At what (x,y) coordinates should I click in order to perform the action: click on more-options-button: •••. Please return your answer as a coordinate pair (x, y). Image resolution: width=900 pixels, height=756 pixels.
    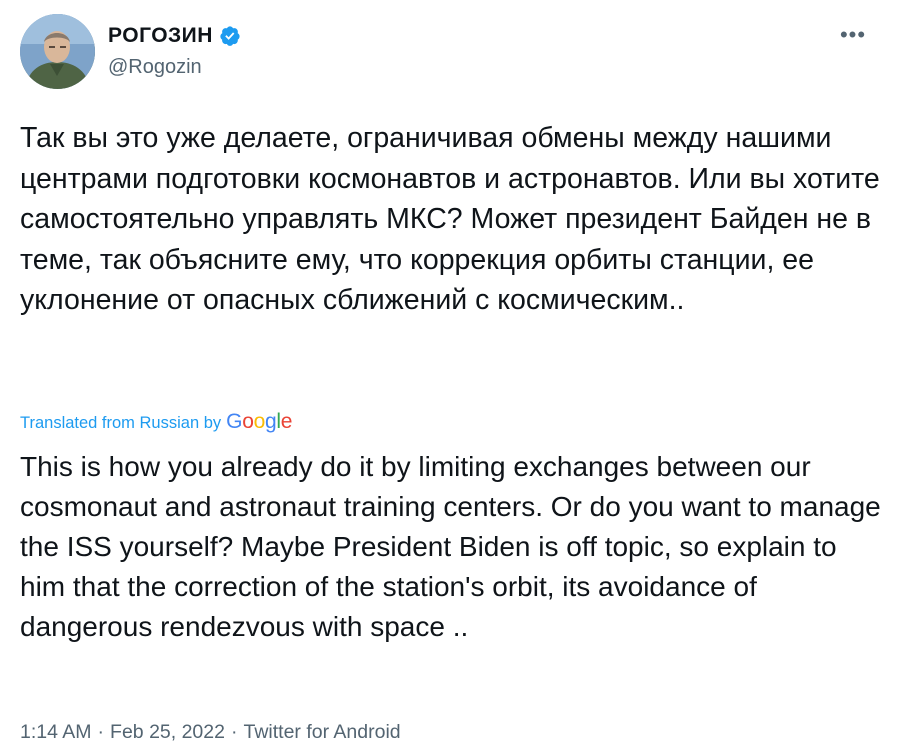
    Looking at the image, I should click on (853, 35).